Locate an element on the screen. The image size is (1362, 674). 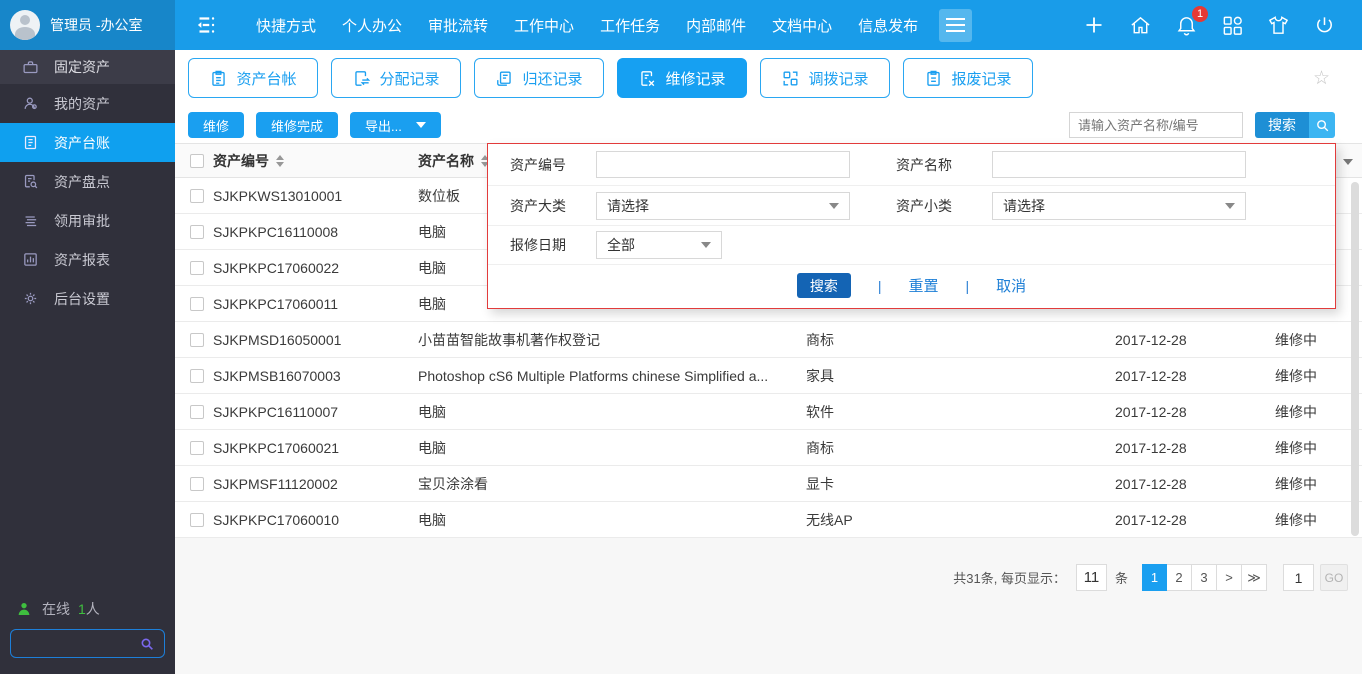
nav-document-center: 文档中心 is located at coordinates (802, 25).